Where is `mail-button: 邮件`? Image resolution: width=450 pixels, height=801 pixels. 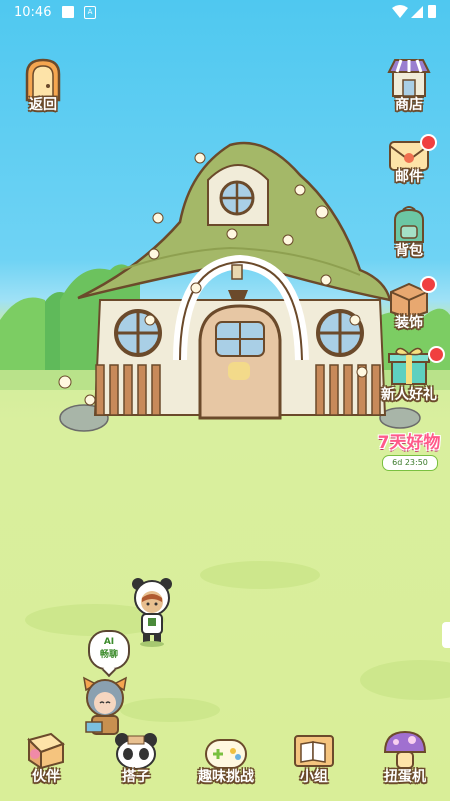 mail-button: 邮件 is located at coordinates (410, 160).